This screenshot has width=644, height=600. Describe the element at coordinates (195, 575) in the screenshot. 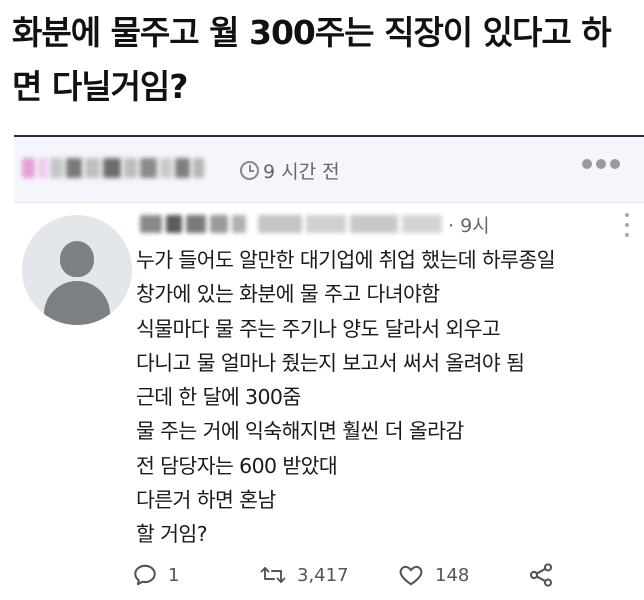

I see `reply-button: 1` at that location.